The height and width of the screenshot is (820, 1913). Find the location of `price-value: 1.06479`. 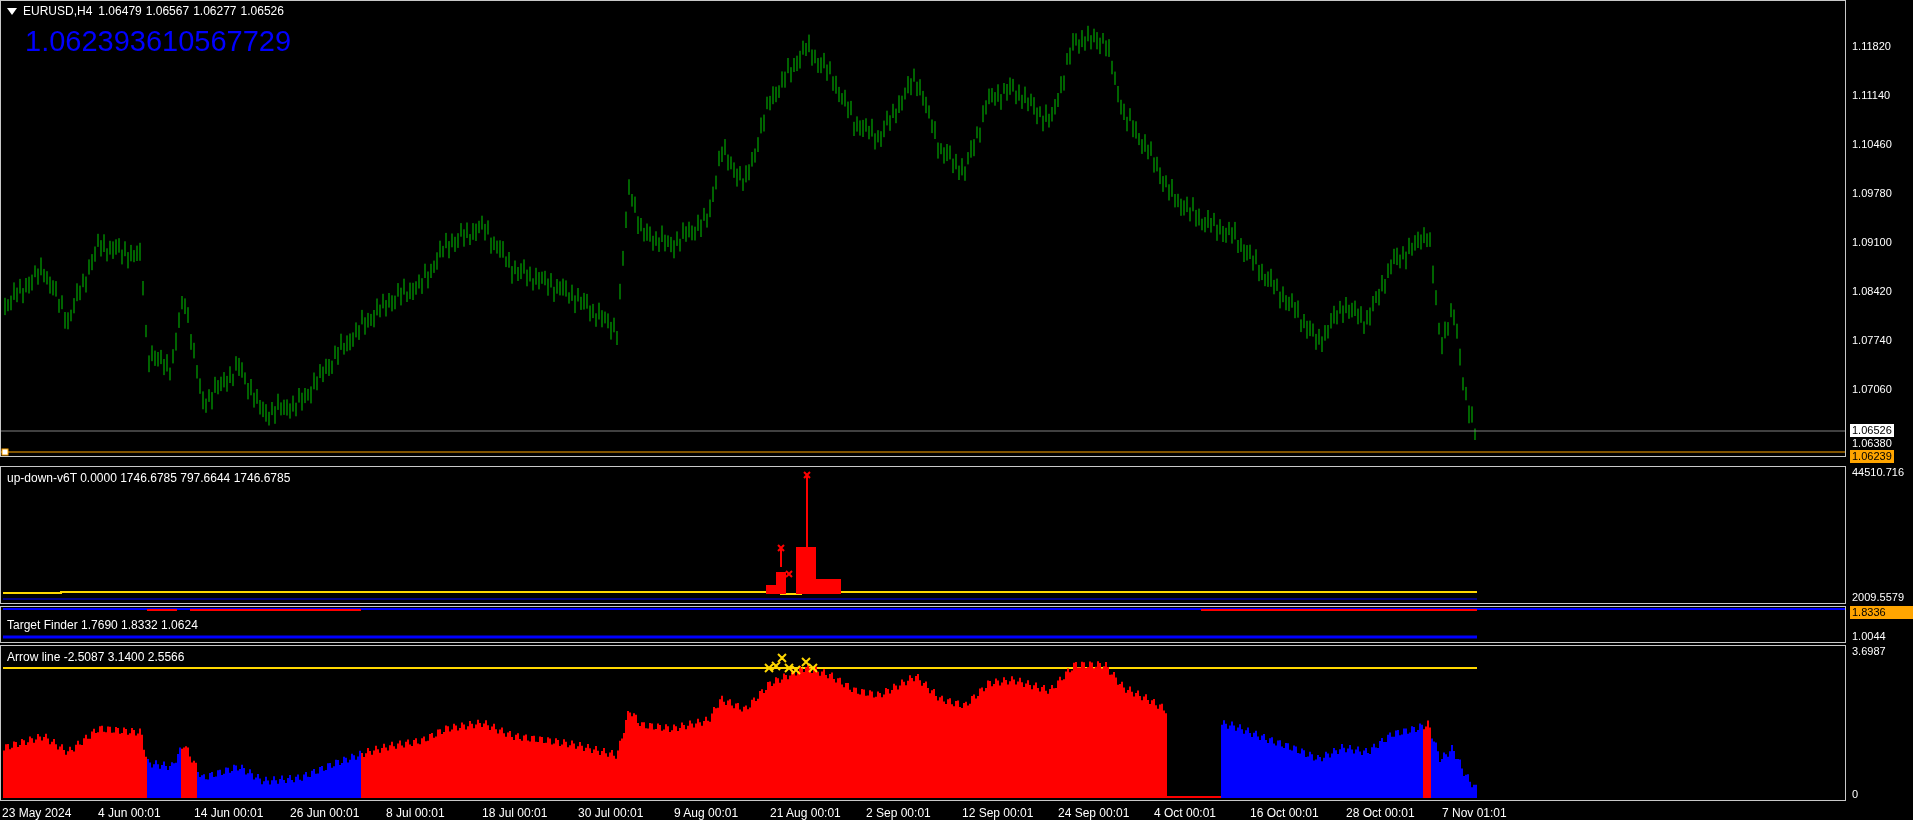

price-value: 1.06479 is located at coordinates (120, 11).